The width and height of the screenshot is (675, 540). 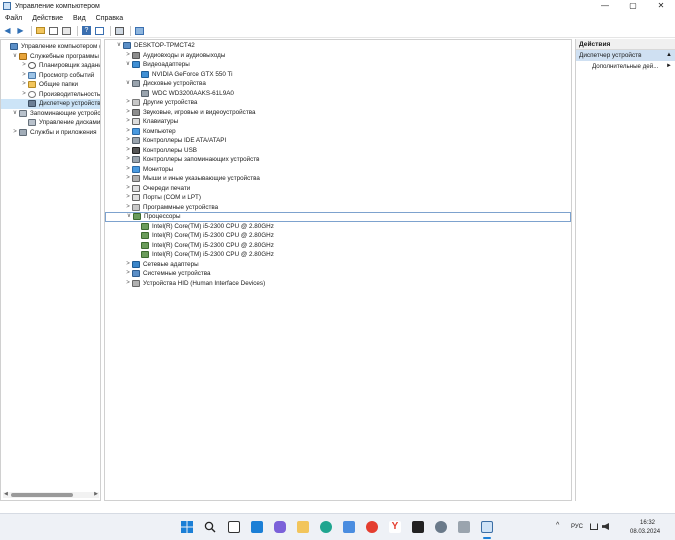 I want to click on forward-arrow-icon: ▶, so click(x=20, y=30).